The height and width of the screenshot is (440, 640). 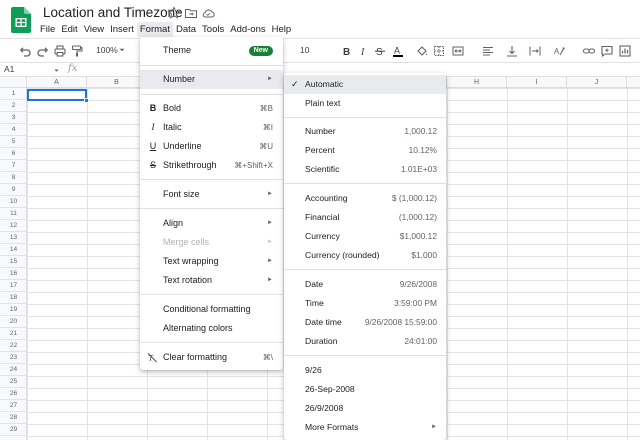 What do you see at coordinates (211, 280) in the screenshot?
I see `format-menu-text-rotation: Text rotation ►` at bounding box center [211, 280].